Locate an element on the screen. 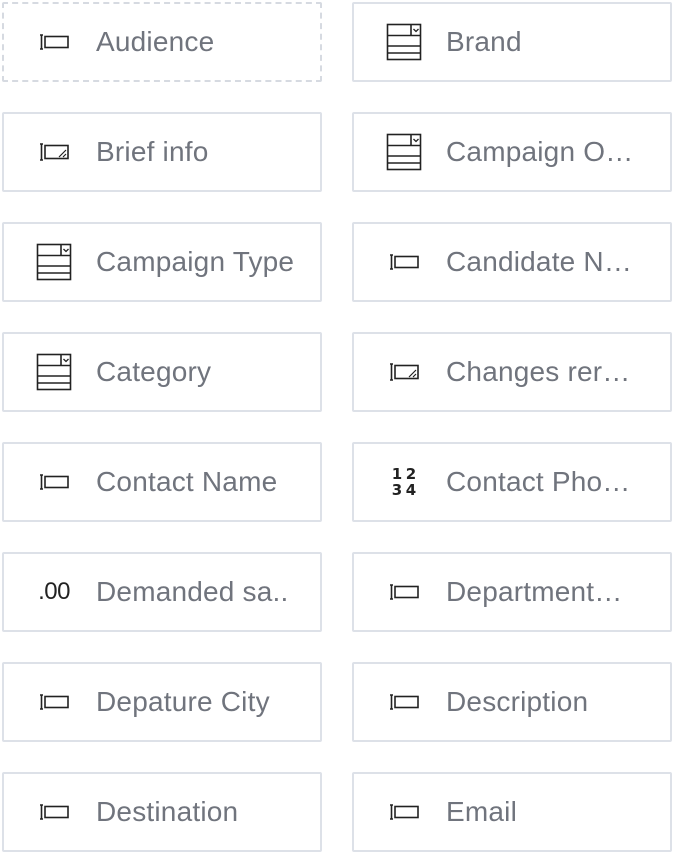  number-glyph: 4 is located at coordinates (411, 490).